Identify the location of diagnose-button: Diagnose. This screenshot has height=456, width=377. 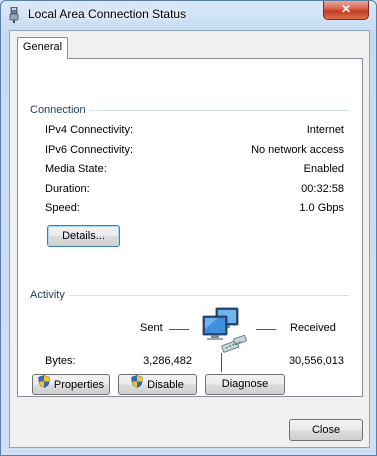
(245, 384).